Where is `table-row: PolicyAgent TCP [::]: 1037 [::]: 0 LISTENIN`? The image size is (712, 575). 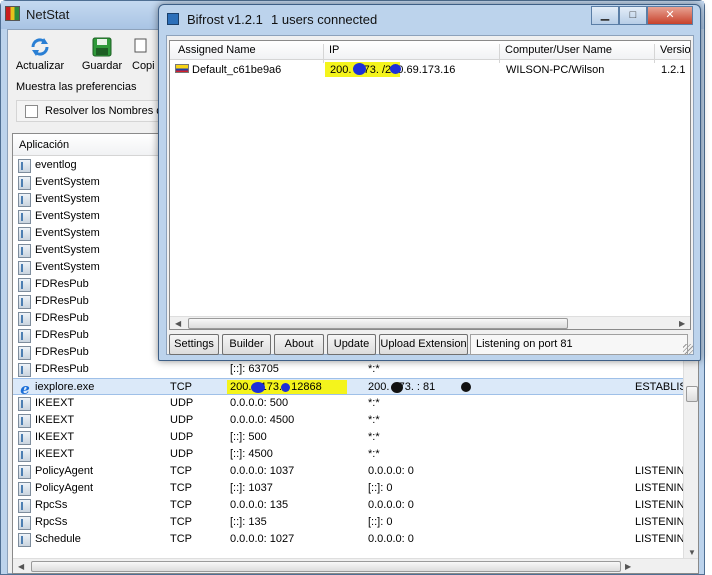
table-row: PolicyAgent TCP [::]: 1037 [::]: 0 LISTENIN is located at coordinates (353, 488).